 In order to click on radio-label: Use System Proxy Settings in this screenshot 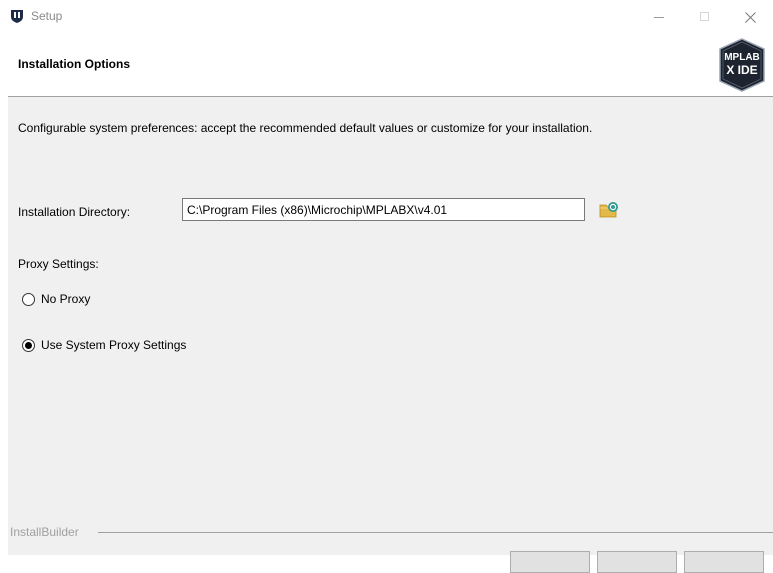, I will do `click(114, 345)`.